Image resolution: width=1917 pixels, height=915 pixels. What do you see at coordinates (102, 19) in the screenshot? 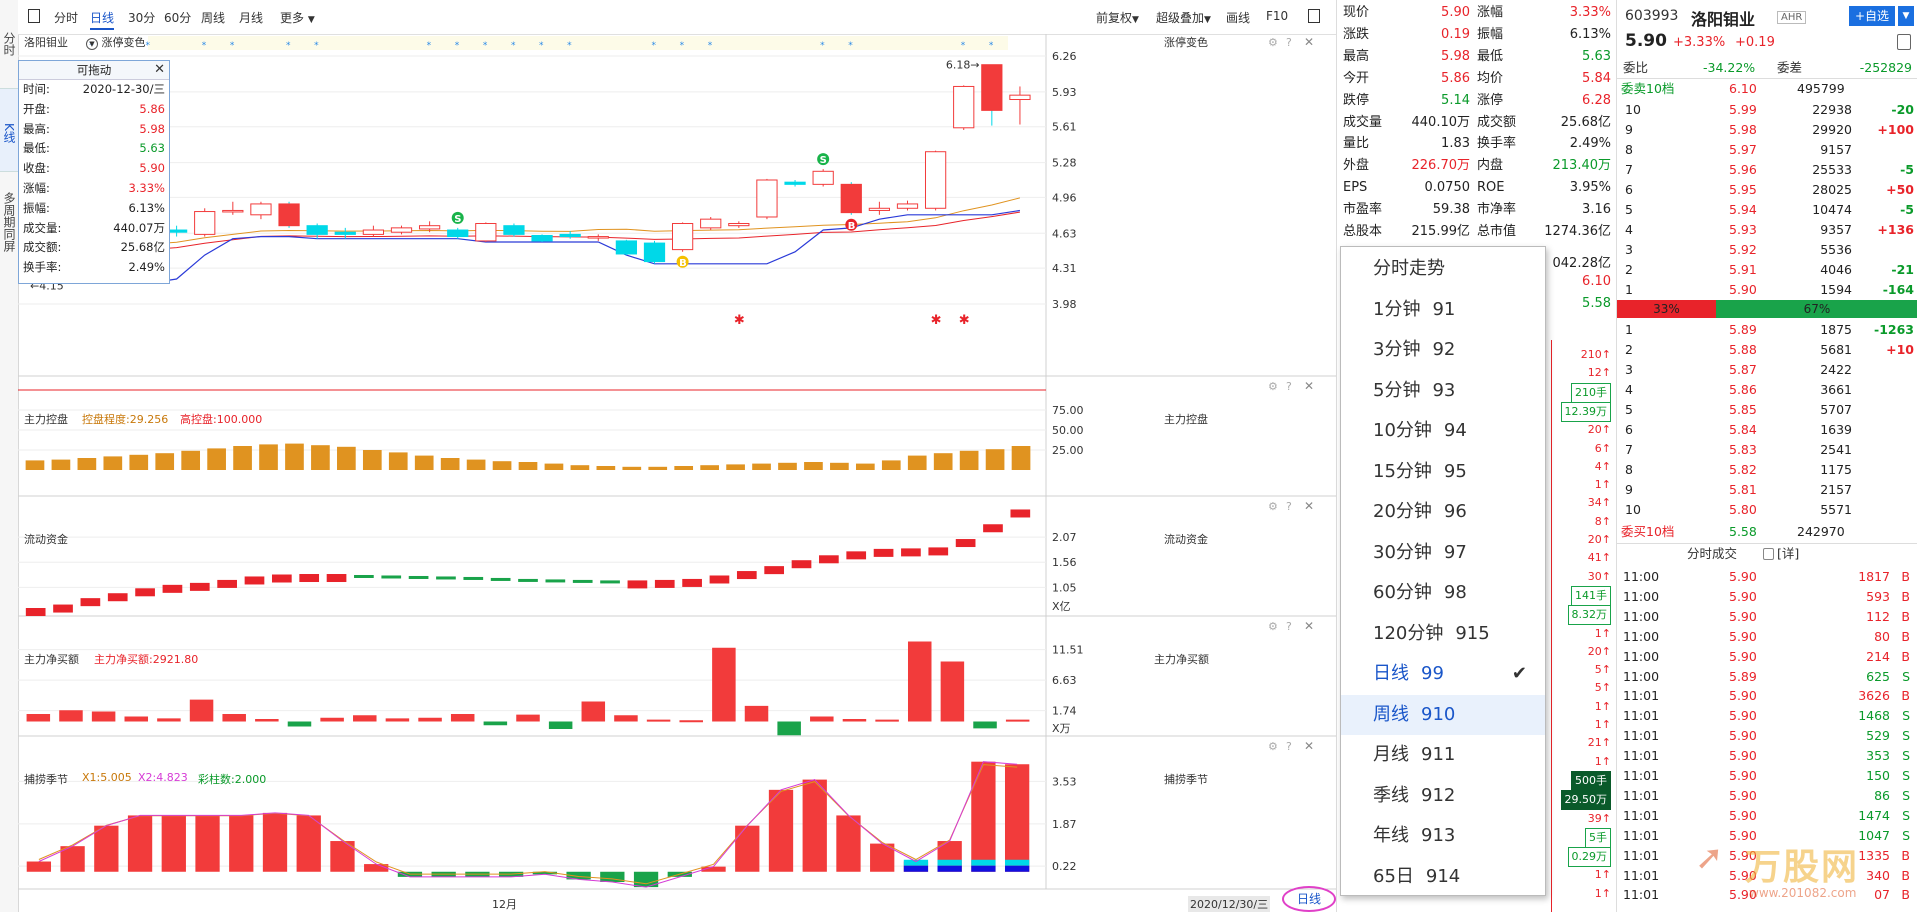
I see `tb-daily: 日线` at bounding box center [102, 19].